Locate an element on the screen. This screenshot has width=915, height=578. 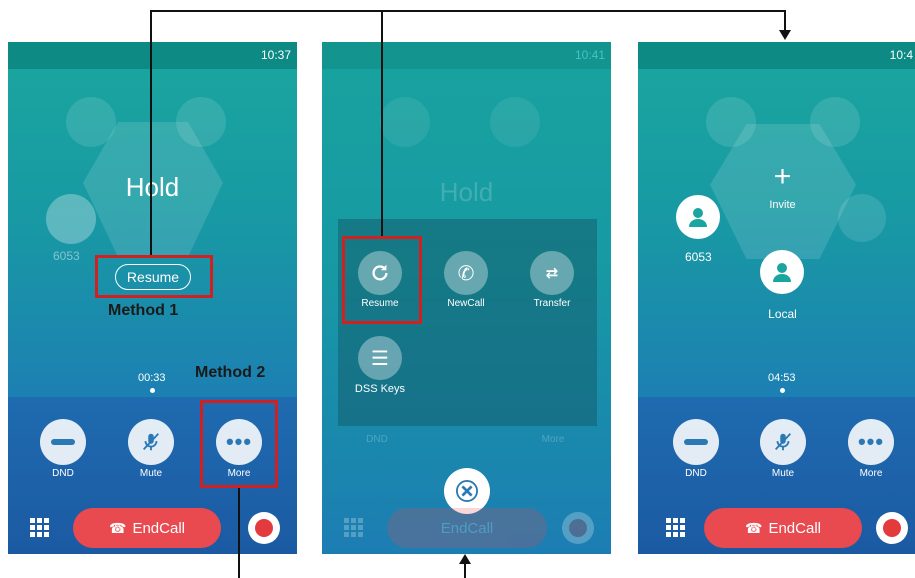
dnd-button-faded: DND is located at coordinates (377, 439).